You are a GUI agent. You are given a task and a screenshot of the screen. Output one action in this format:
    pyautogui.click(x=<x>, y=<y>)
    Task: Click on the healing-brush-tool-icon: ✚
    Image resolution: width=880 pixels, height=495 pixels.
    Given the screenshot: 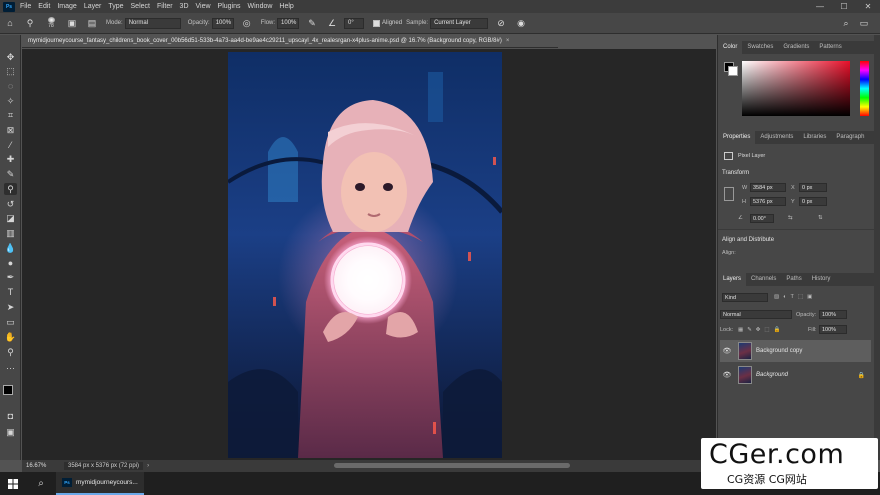 What is the action you would take?
    pyautogui.click(x=10, y=159)
    